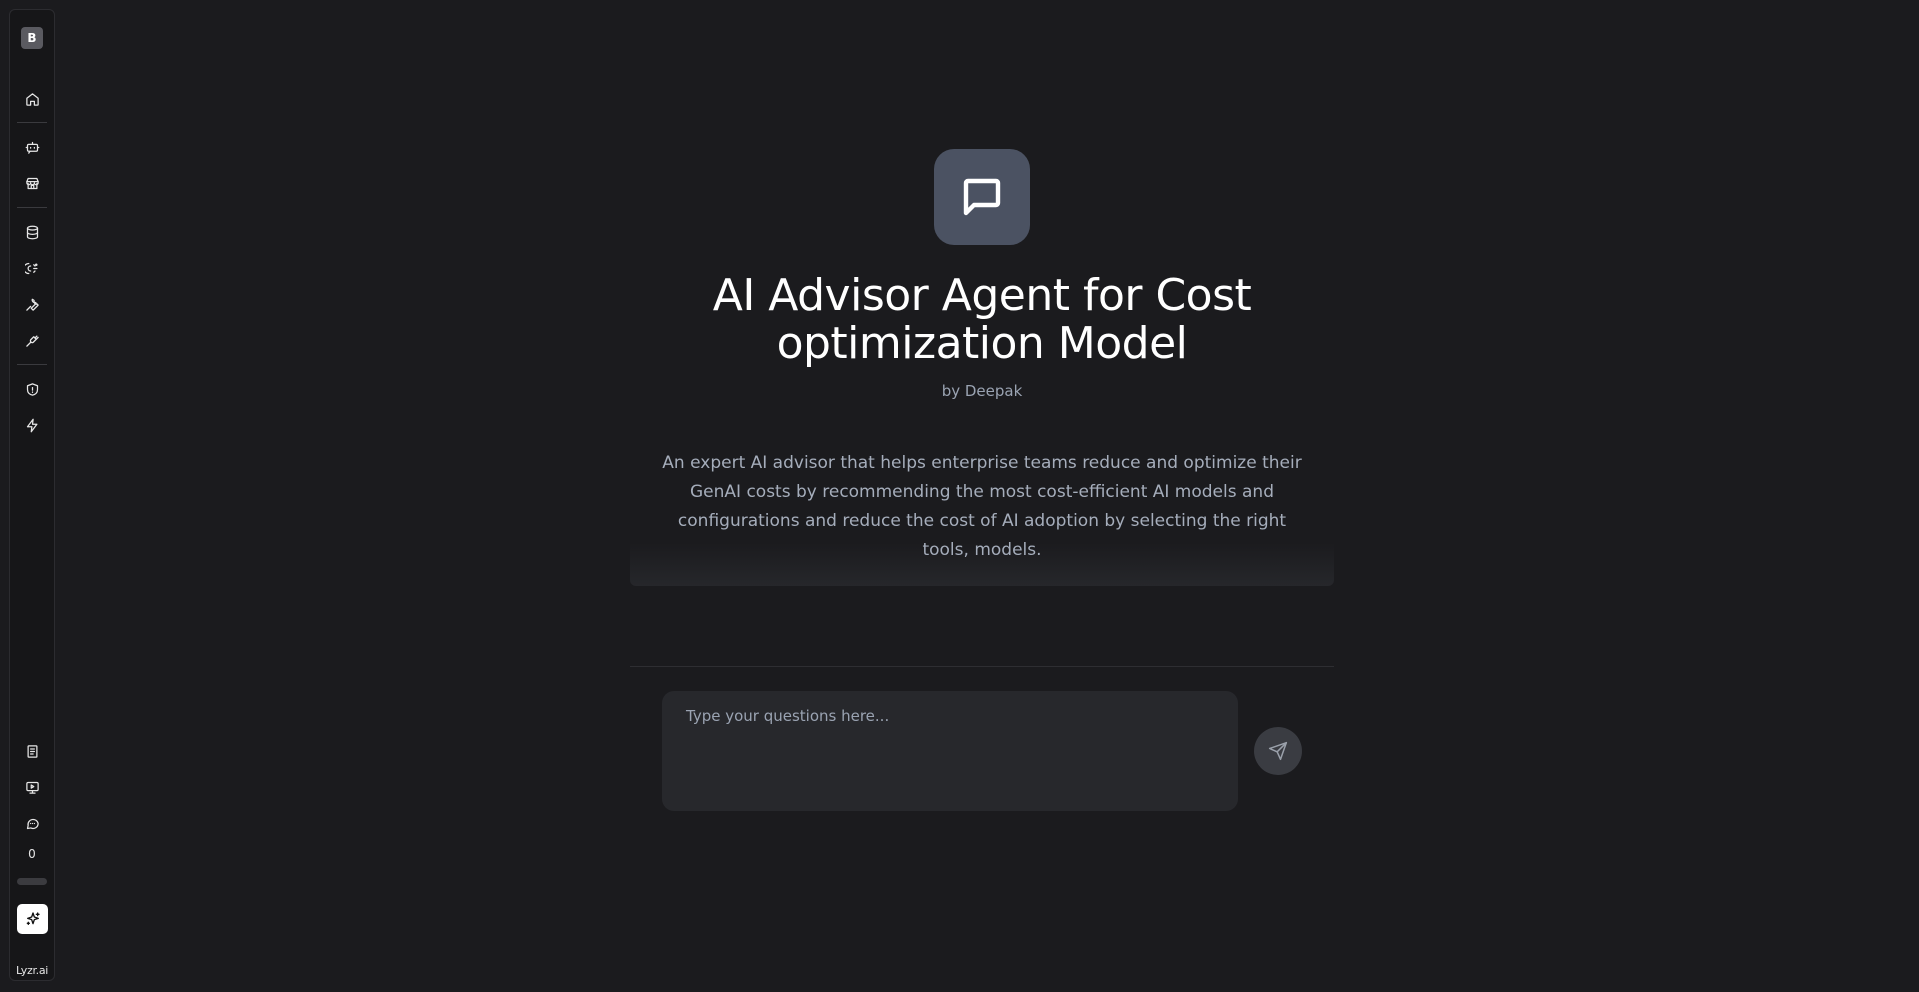 This screenshot has height=992, width=1919. Describe the element at coordinates (32, 232) in the screenshot. I see `database-icon` at that location.